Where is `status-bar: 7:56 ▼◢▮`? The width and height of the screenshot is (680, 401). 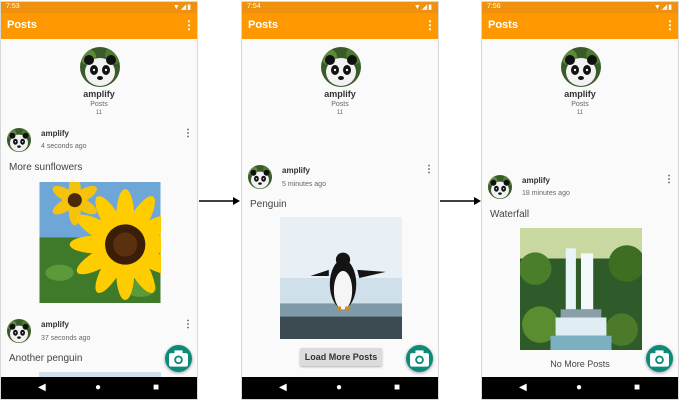
status-bar: 7:56 ▼◢▮ is located at coordinates (580, 7).